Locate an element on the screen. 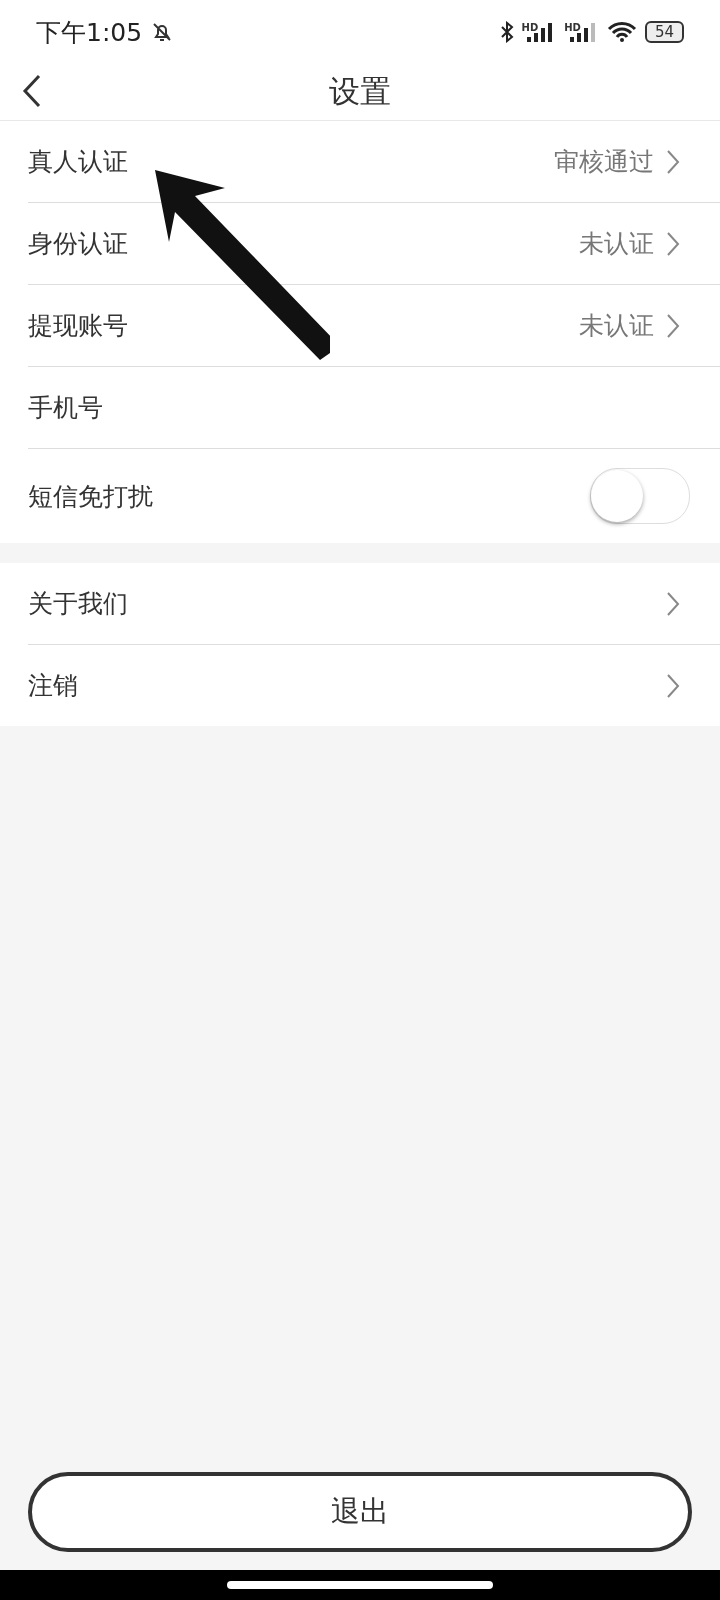 This screenshot has height=1600, width=720. row-label: 提现账号 is located at coordinates (78, 325).